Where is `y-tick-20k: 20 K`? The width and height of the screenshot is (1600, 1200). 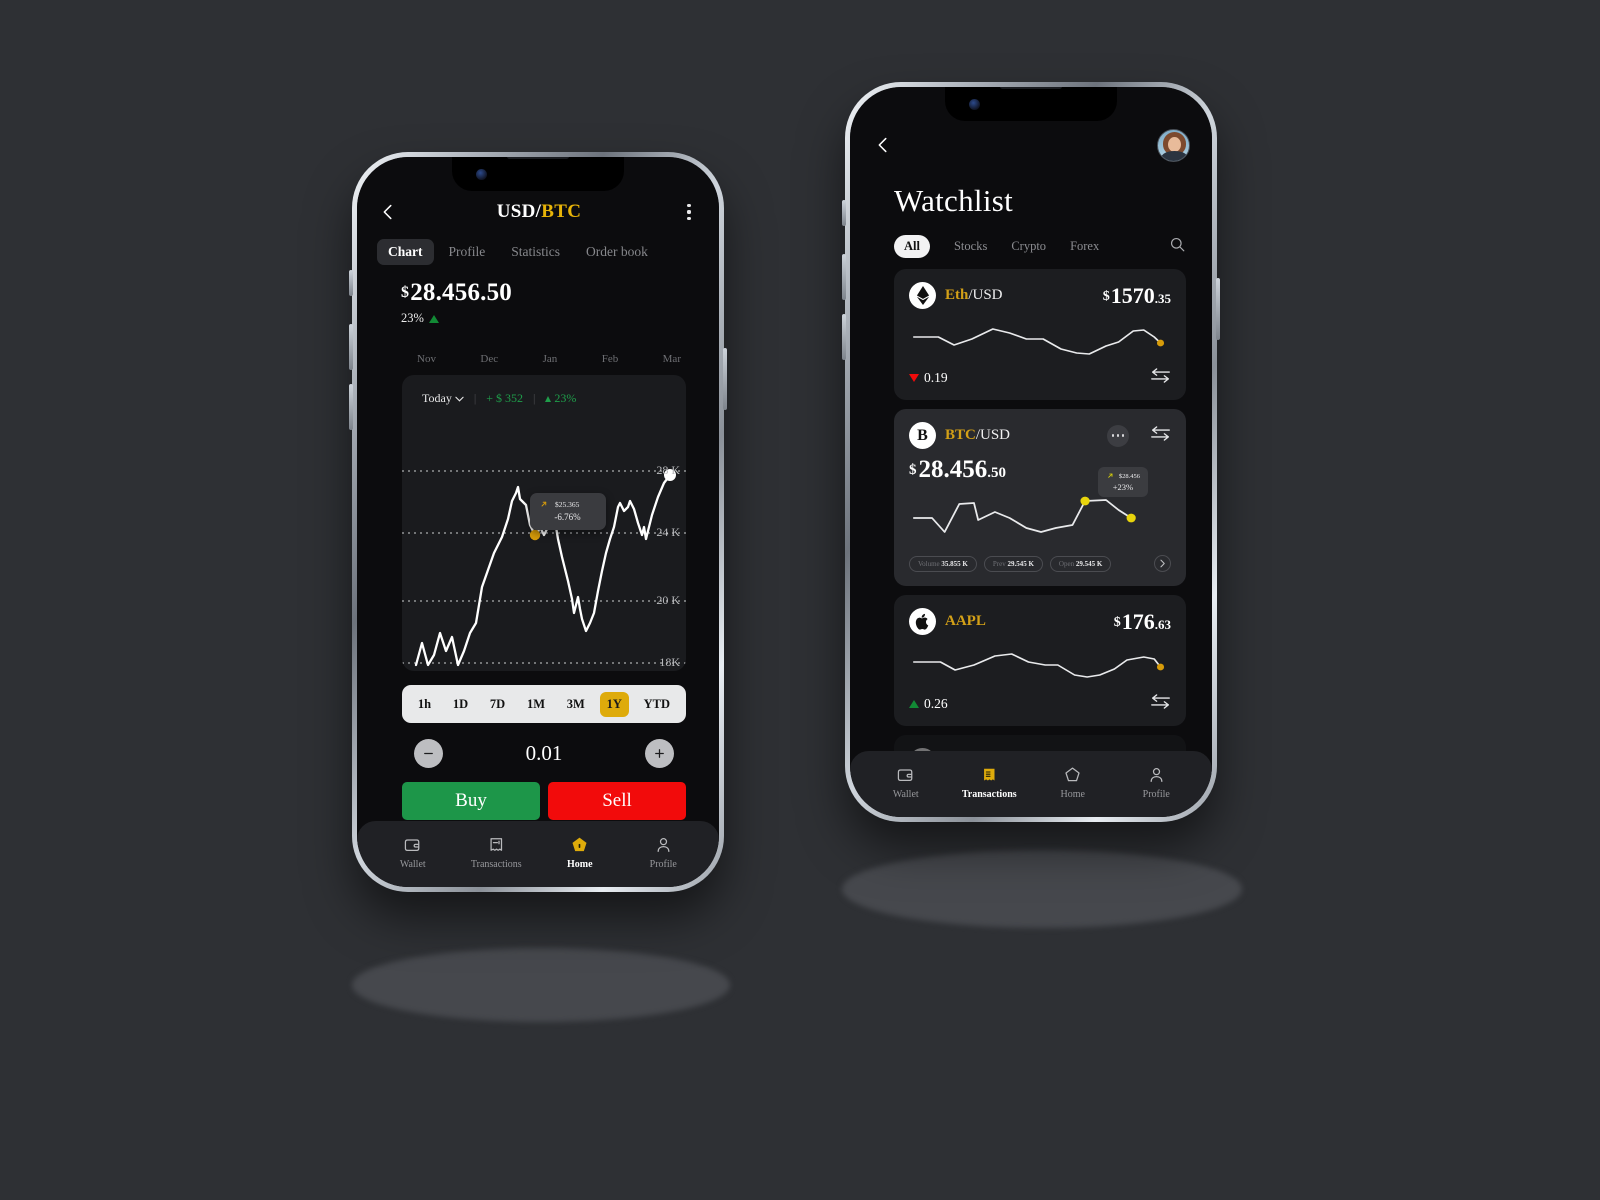
y-tick-20k: 20 K is located at coordinates (668, 600).